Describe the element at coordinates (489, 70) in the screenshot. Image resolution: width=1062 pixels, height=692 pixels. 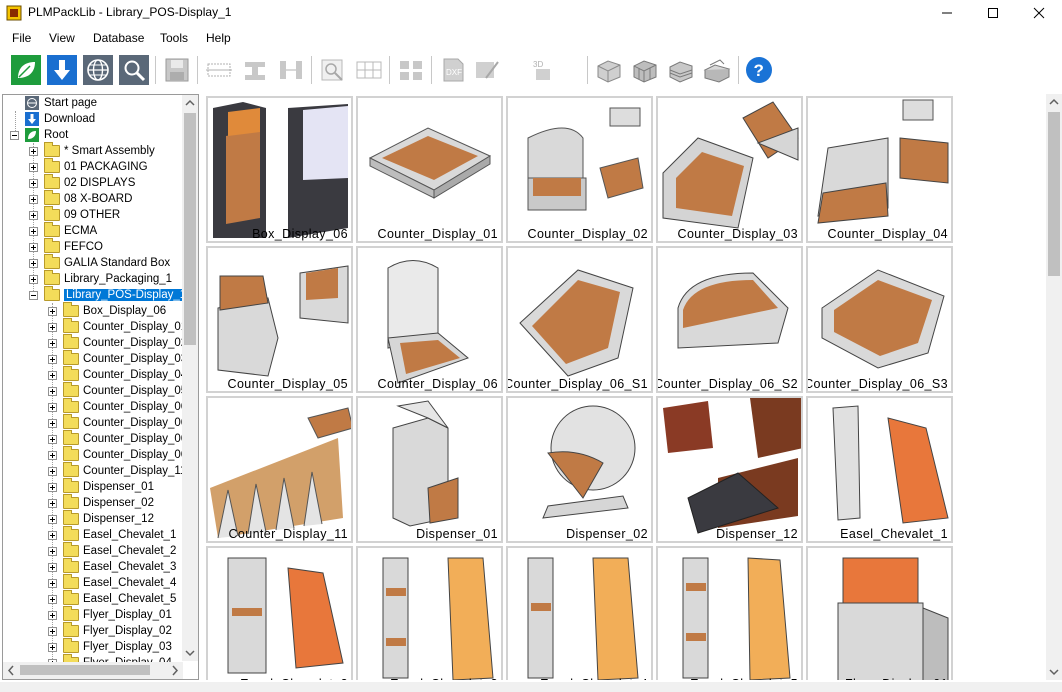
I see `edit-button` at that location.